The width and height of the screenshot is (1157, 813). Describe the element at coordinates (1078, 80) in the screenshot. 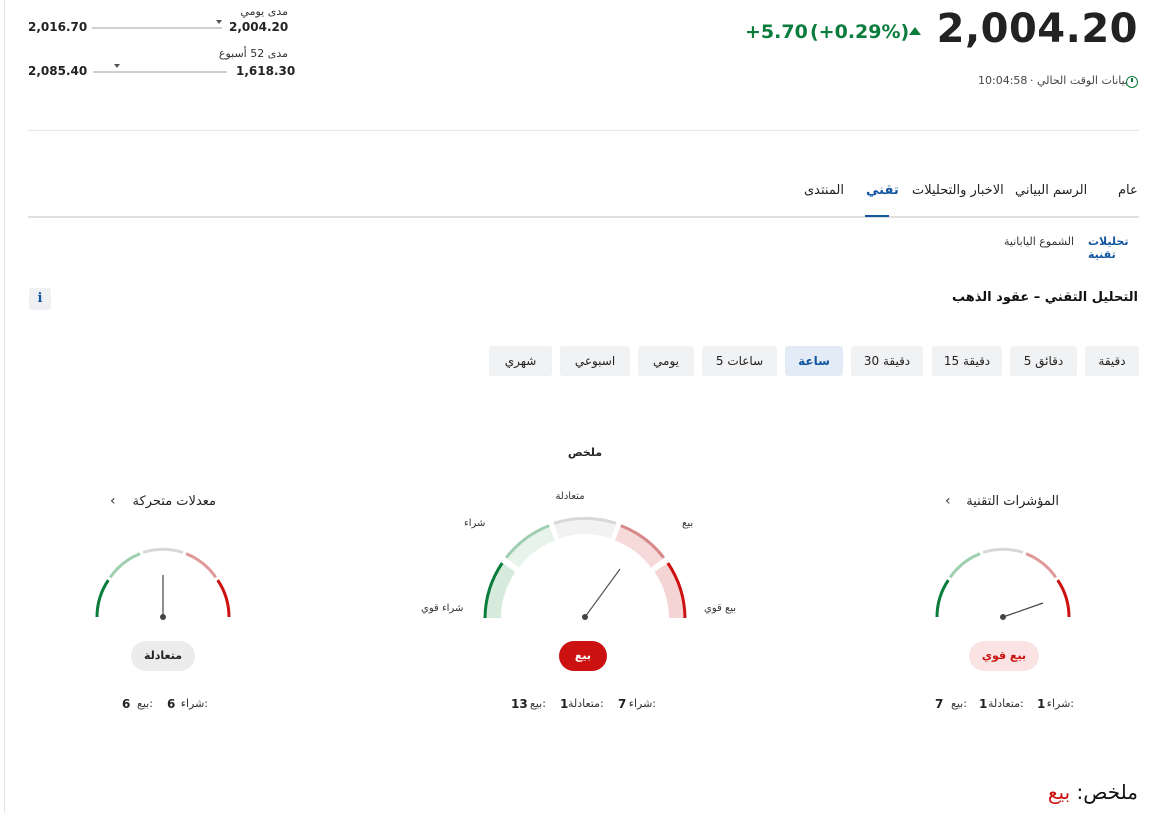

I see `realtime-label: بيانات الوقت الحالي ·` at that location.